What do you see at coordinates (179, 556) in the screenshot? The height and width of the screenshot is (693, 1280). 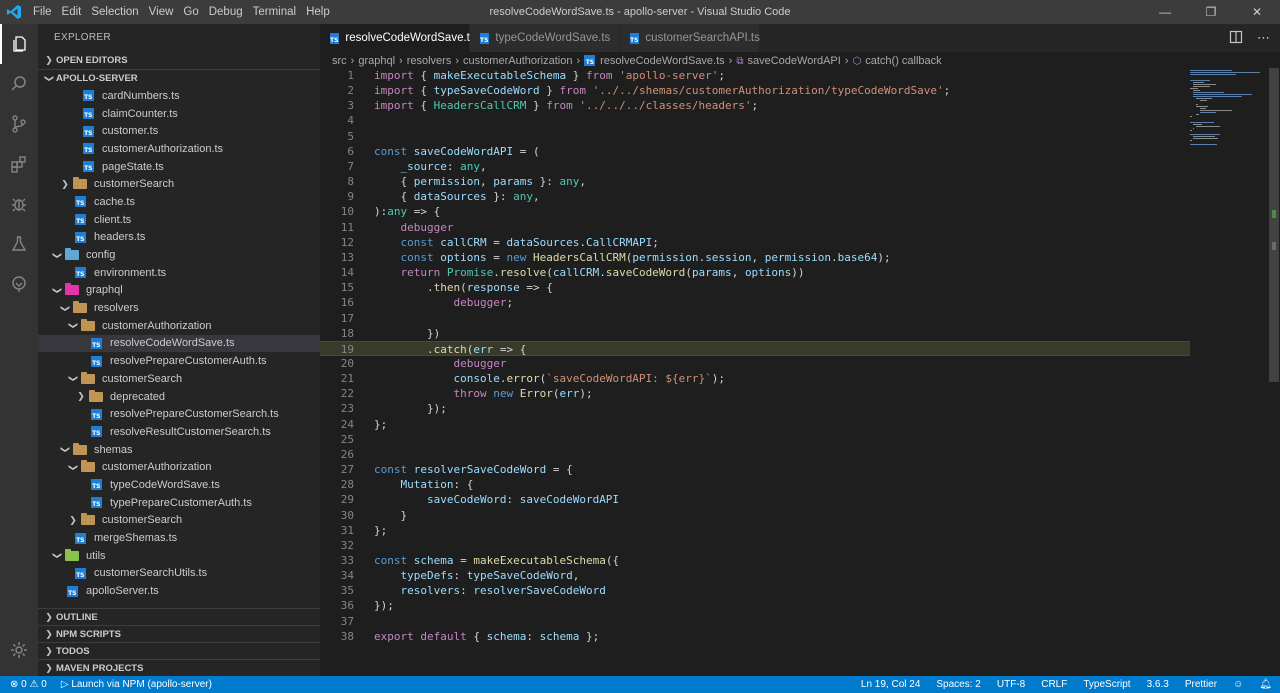 I see `folder-item: ❯ utils` at bounding box center [179, 556].